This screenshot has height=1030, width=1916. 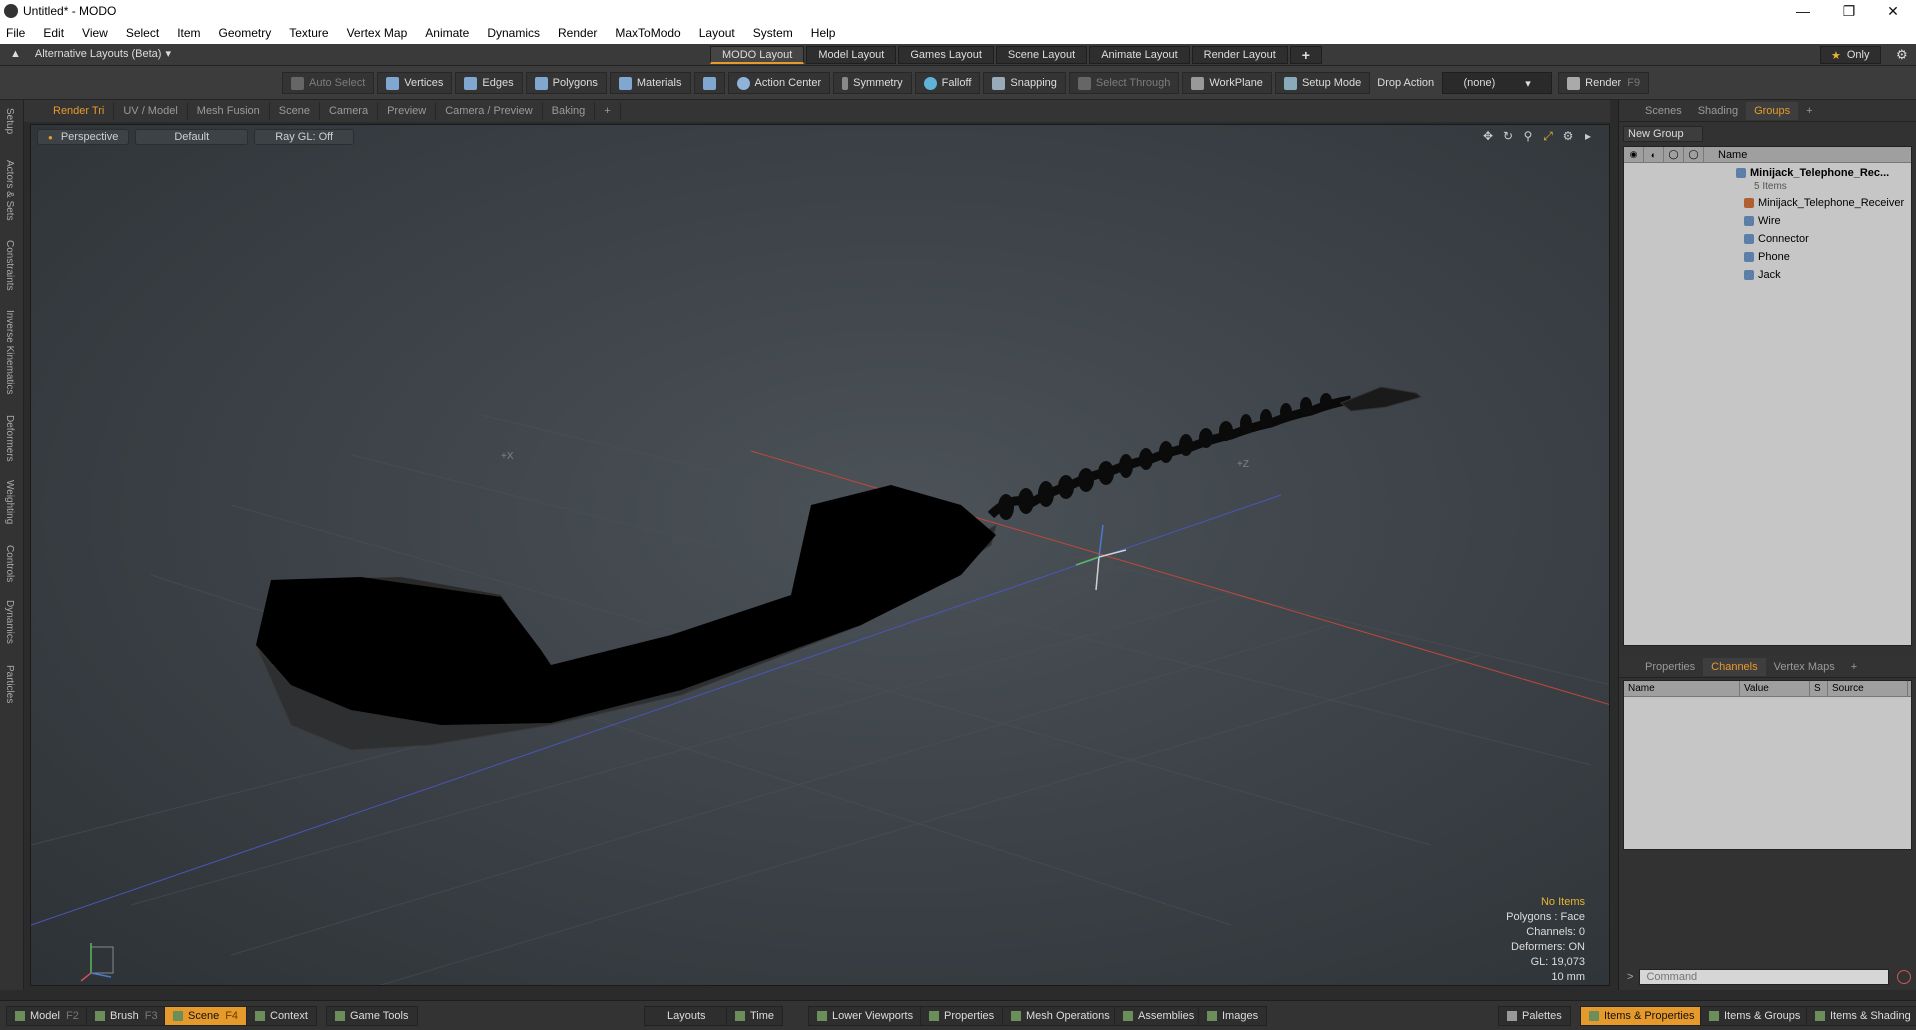 What do you see at coordinates (1101, 557) in the screenshot?
I see `pivot-gizmo` at bounding box center [1101, 557].